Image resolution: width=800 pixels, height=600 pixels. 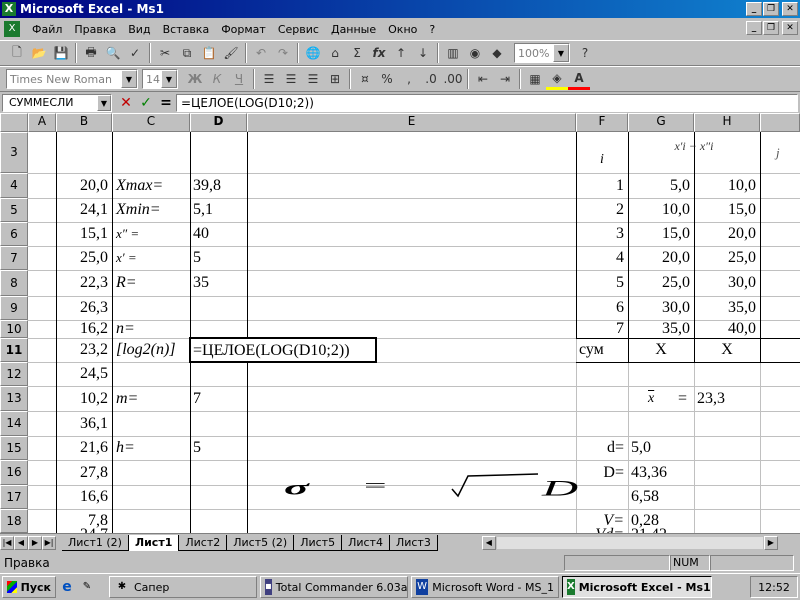 What do you see at coordinates (14, 185) in the screenshot?
I see `row-header-4: 4` at bounding box center [14, 185].